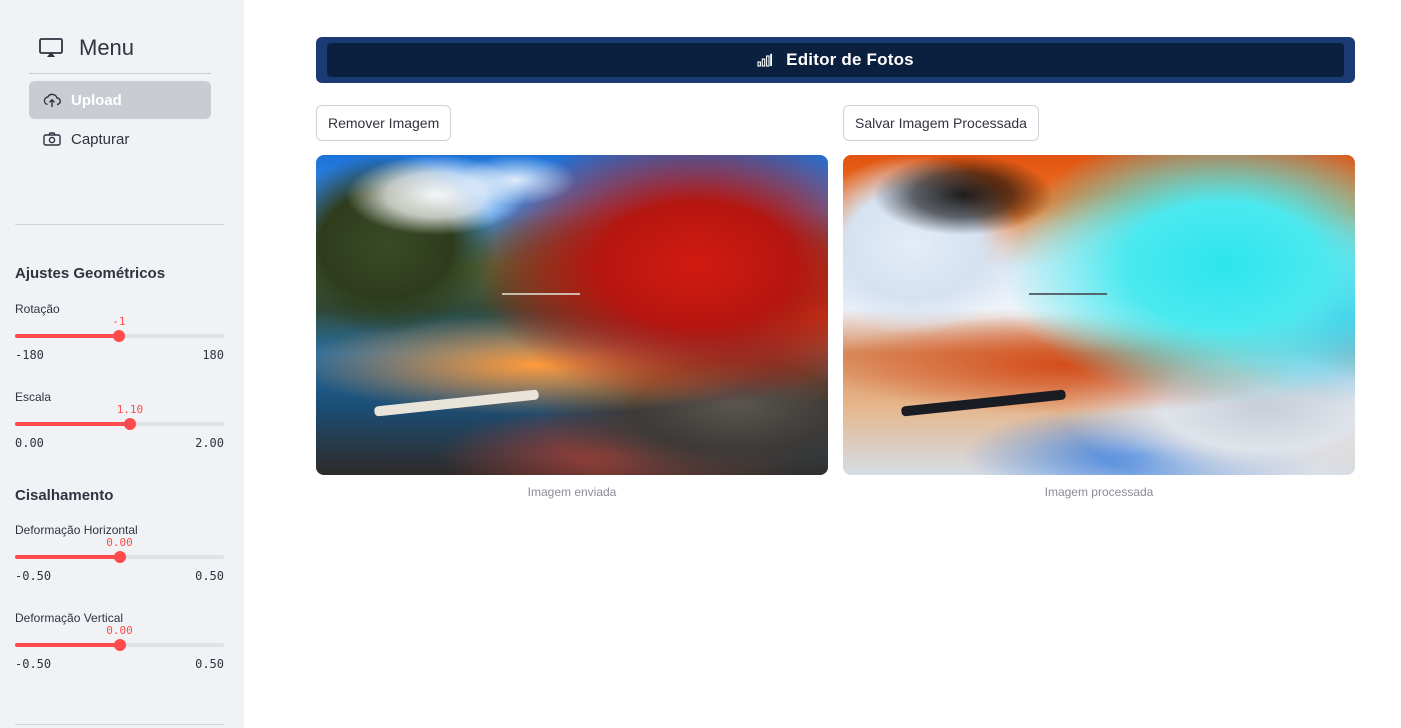 The width and height of the screenshot is (1401, 728). I want to click on slider-rotacao: Rotação -1 -180 180, so click(119, 342).